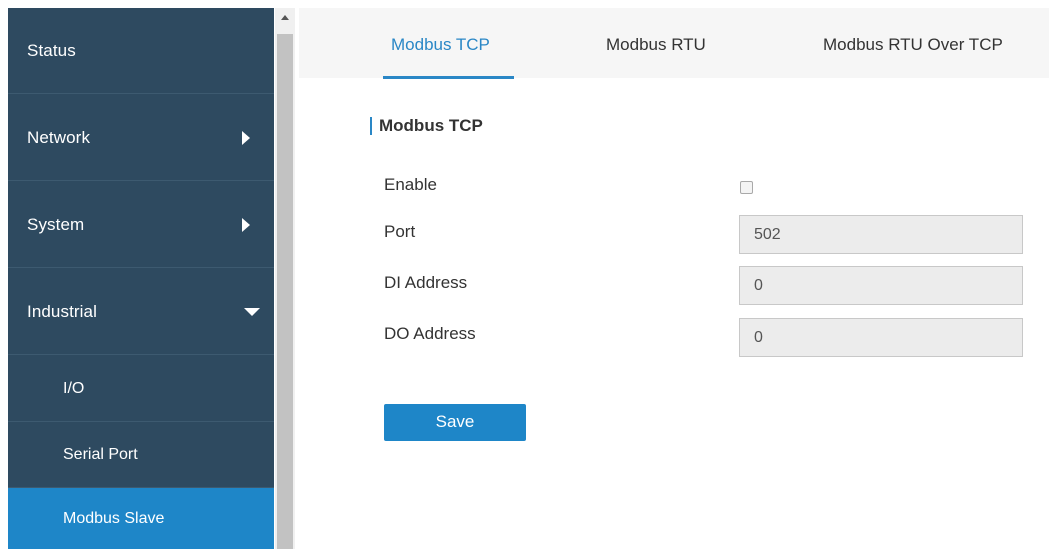 This screenshot has width=1049, height=549. I want to click on tab-label: Modbus RTU Over TCP, so click(913, 44).